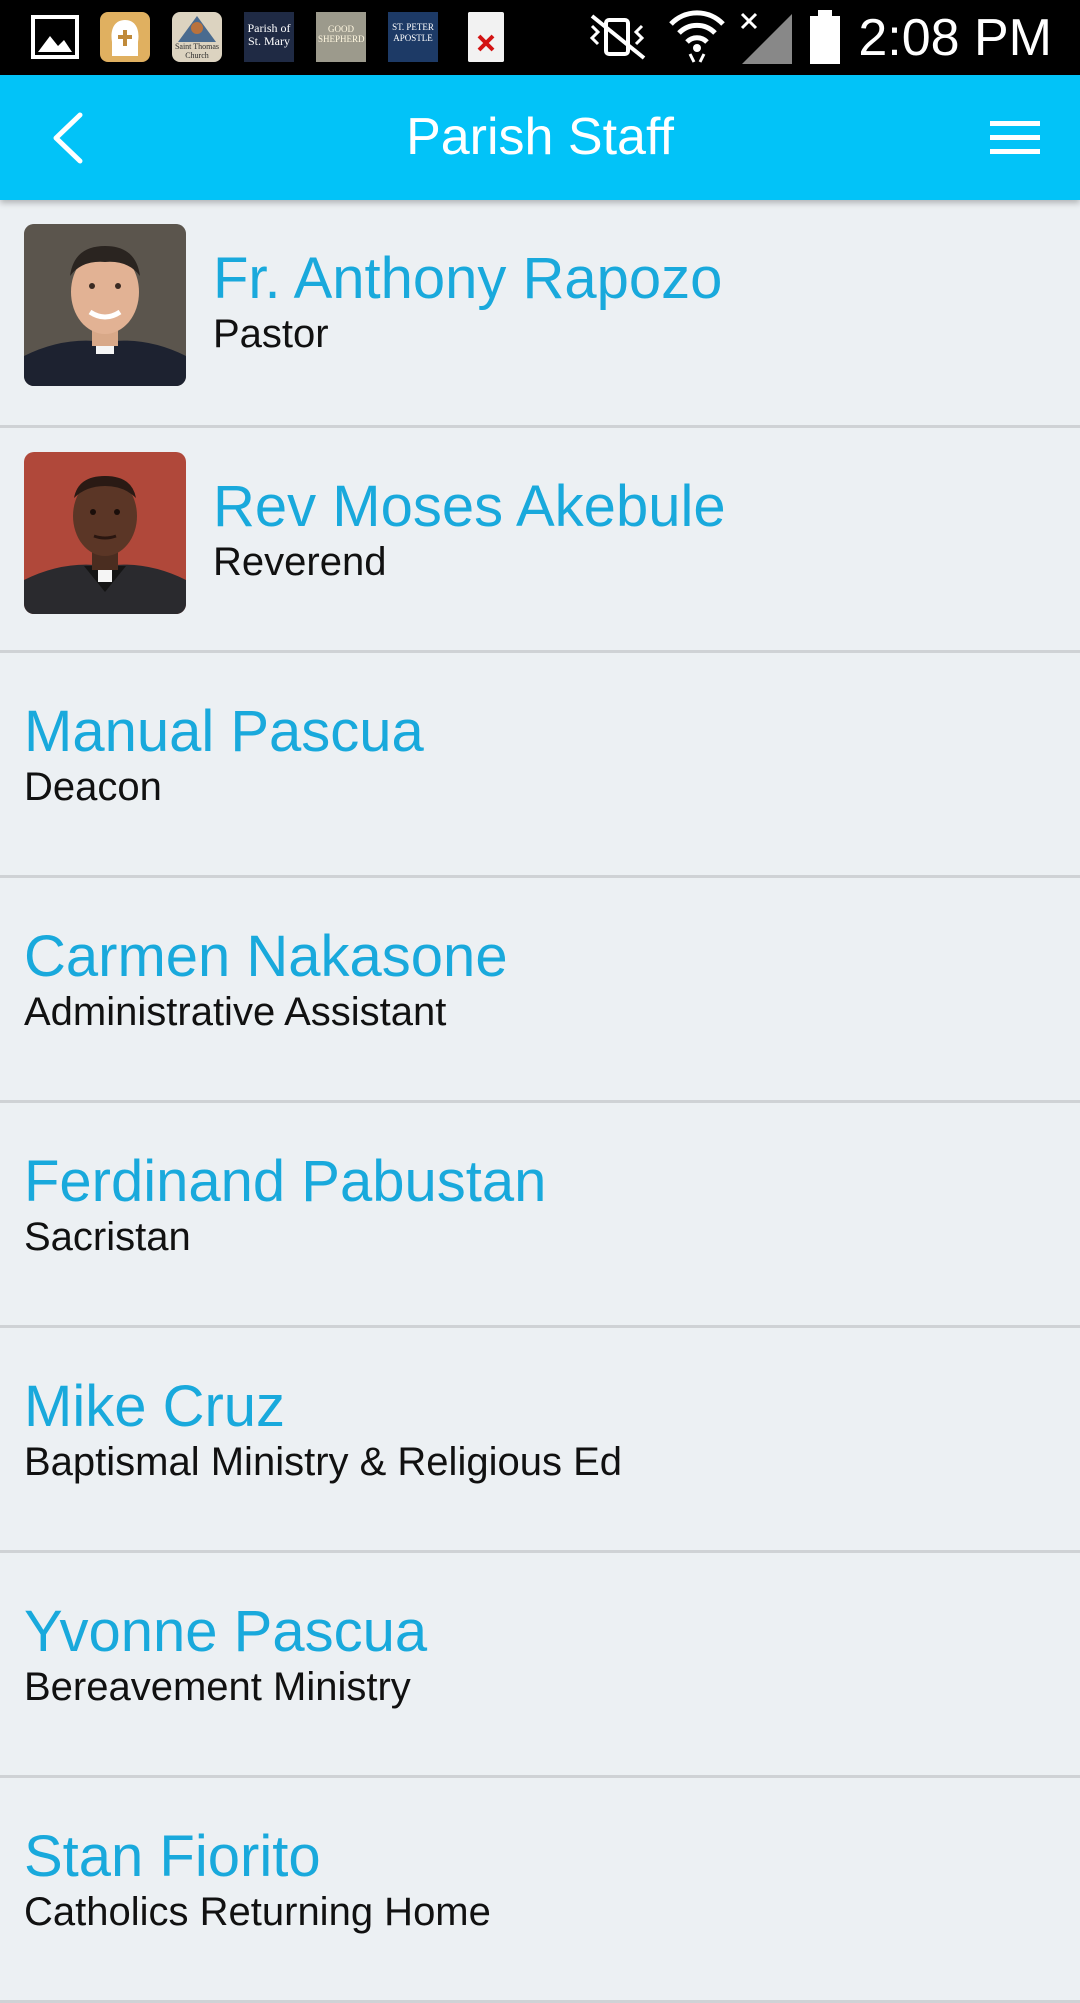 The width and height of the screenshot is (1080, 2003). I want to click on staff-row: Carmen Nakasone Administrative Assistant, so click(540, 990).